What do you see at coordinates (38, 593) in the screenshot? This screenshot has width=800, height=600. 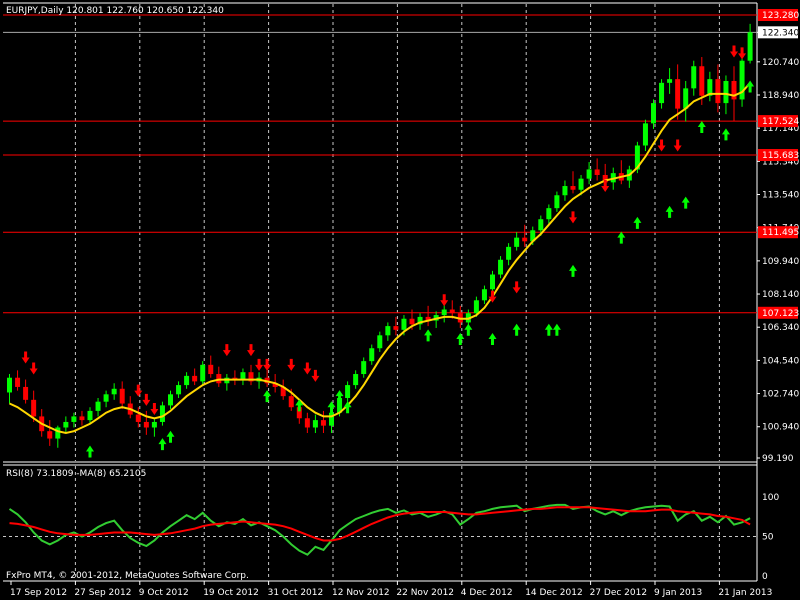 I see `date-label: 17 Sep 2012` at bounding box center [38, 593].